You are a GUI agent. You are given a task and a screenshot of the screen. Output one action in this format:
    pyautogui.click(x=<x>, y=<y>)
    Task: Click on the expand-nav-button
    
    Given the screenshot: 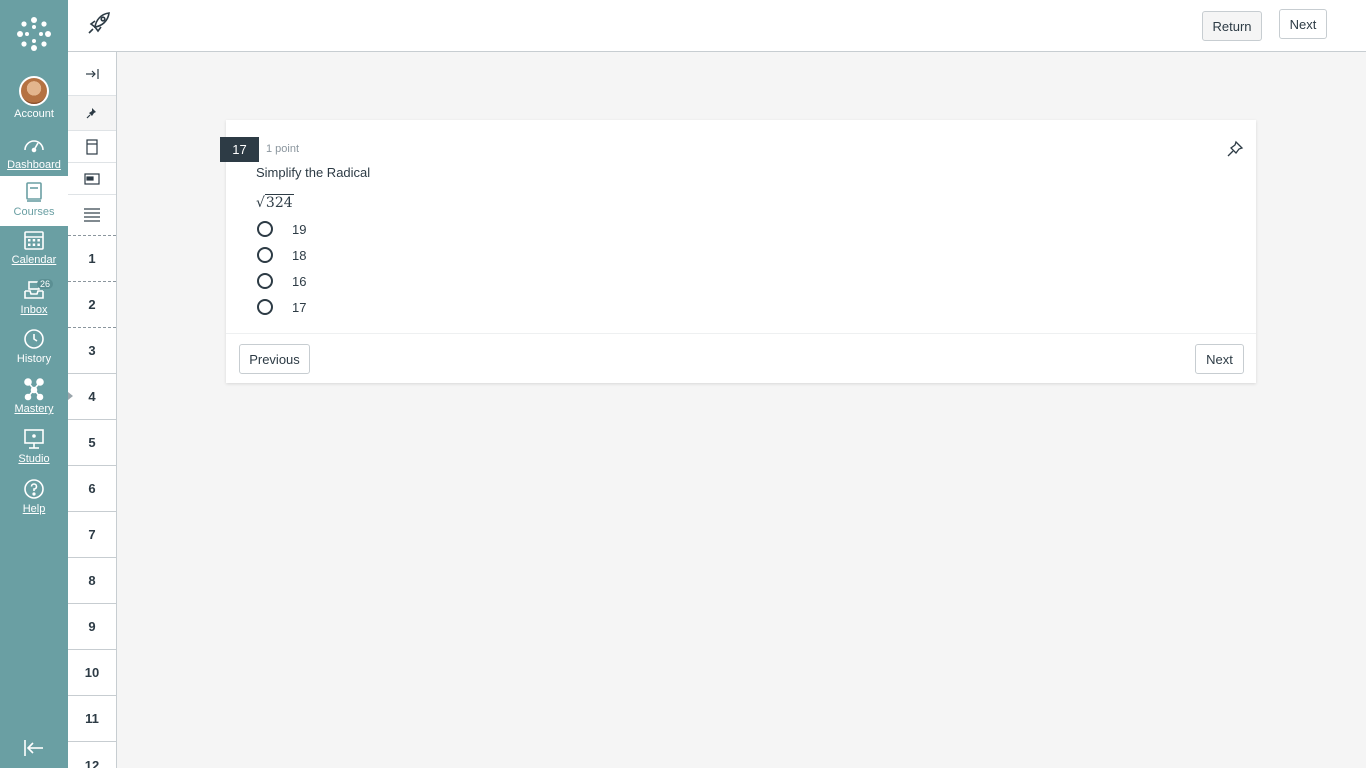 What is the action you would take?
    pyautogui.click(x=92, y=74)
    